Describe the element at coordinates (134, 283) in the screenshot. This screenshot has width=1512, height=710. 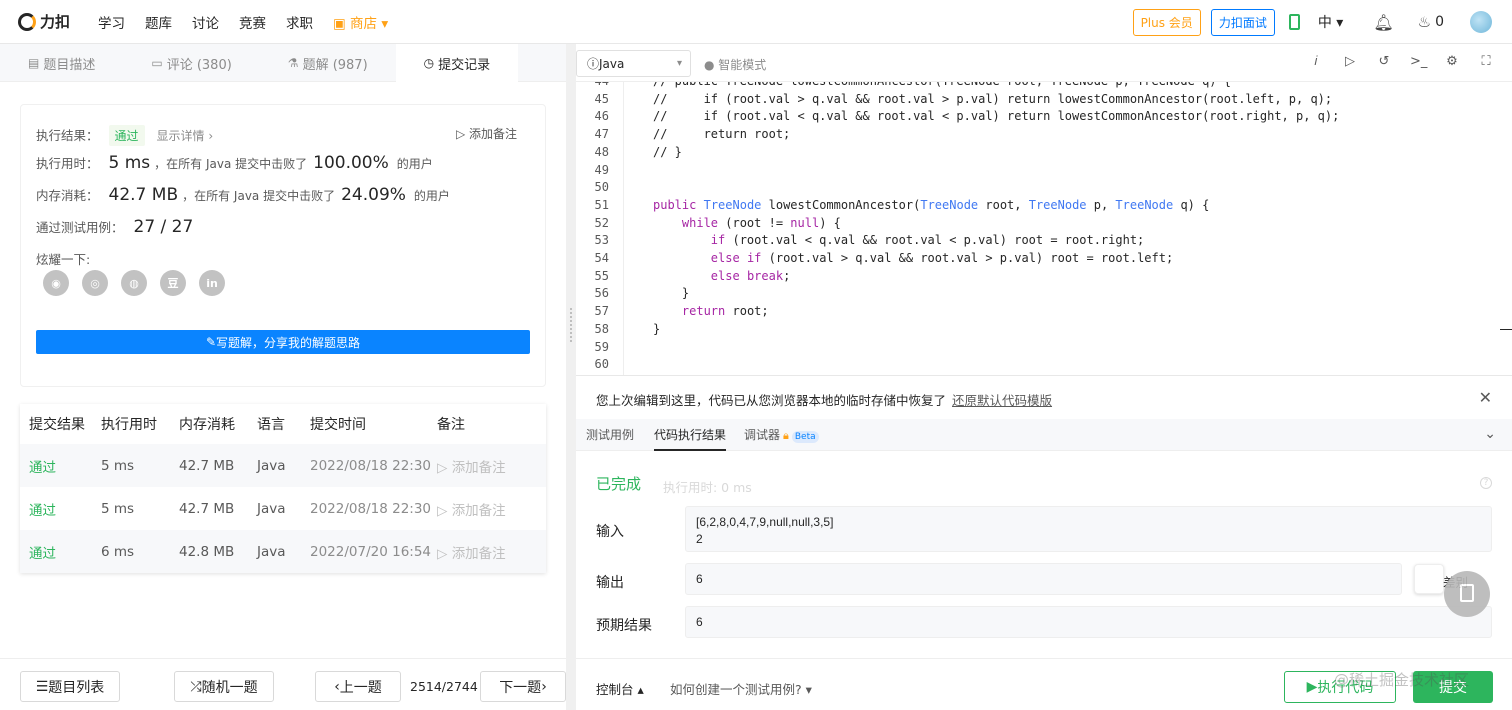
I see `qq-icon: ◍` at that location.